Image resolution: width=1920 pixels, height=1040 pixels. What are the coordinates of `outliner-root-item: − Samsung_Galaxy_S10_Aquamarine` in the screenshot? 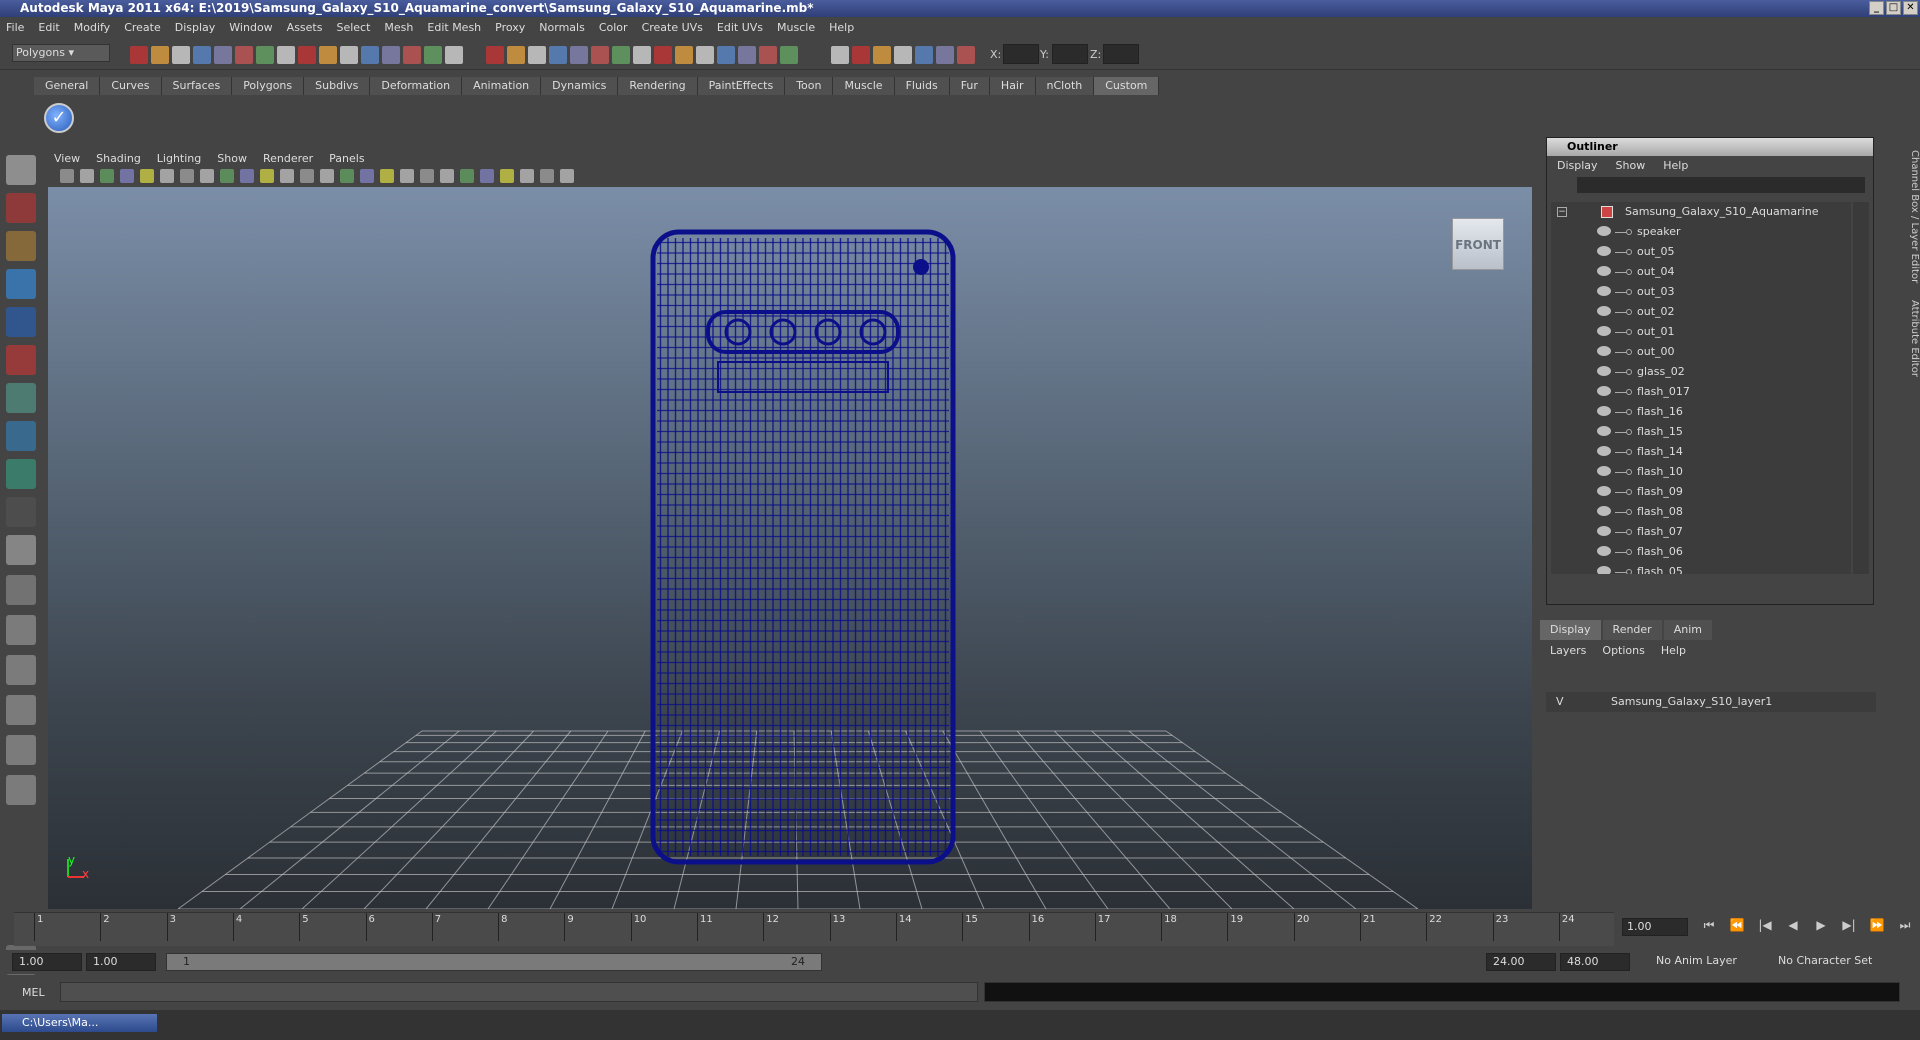 It's located at (1701, 212).